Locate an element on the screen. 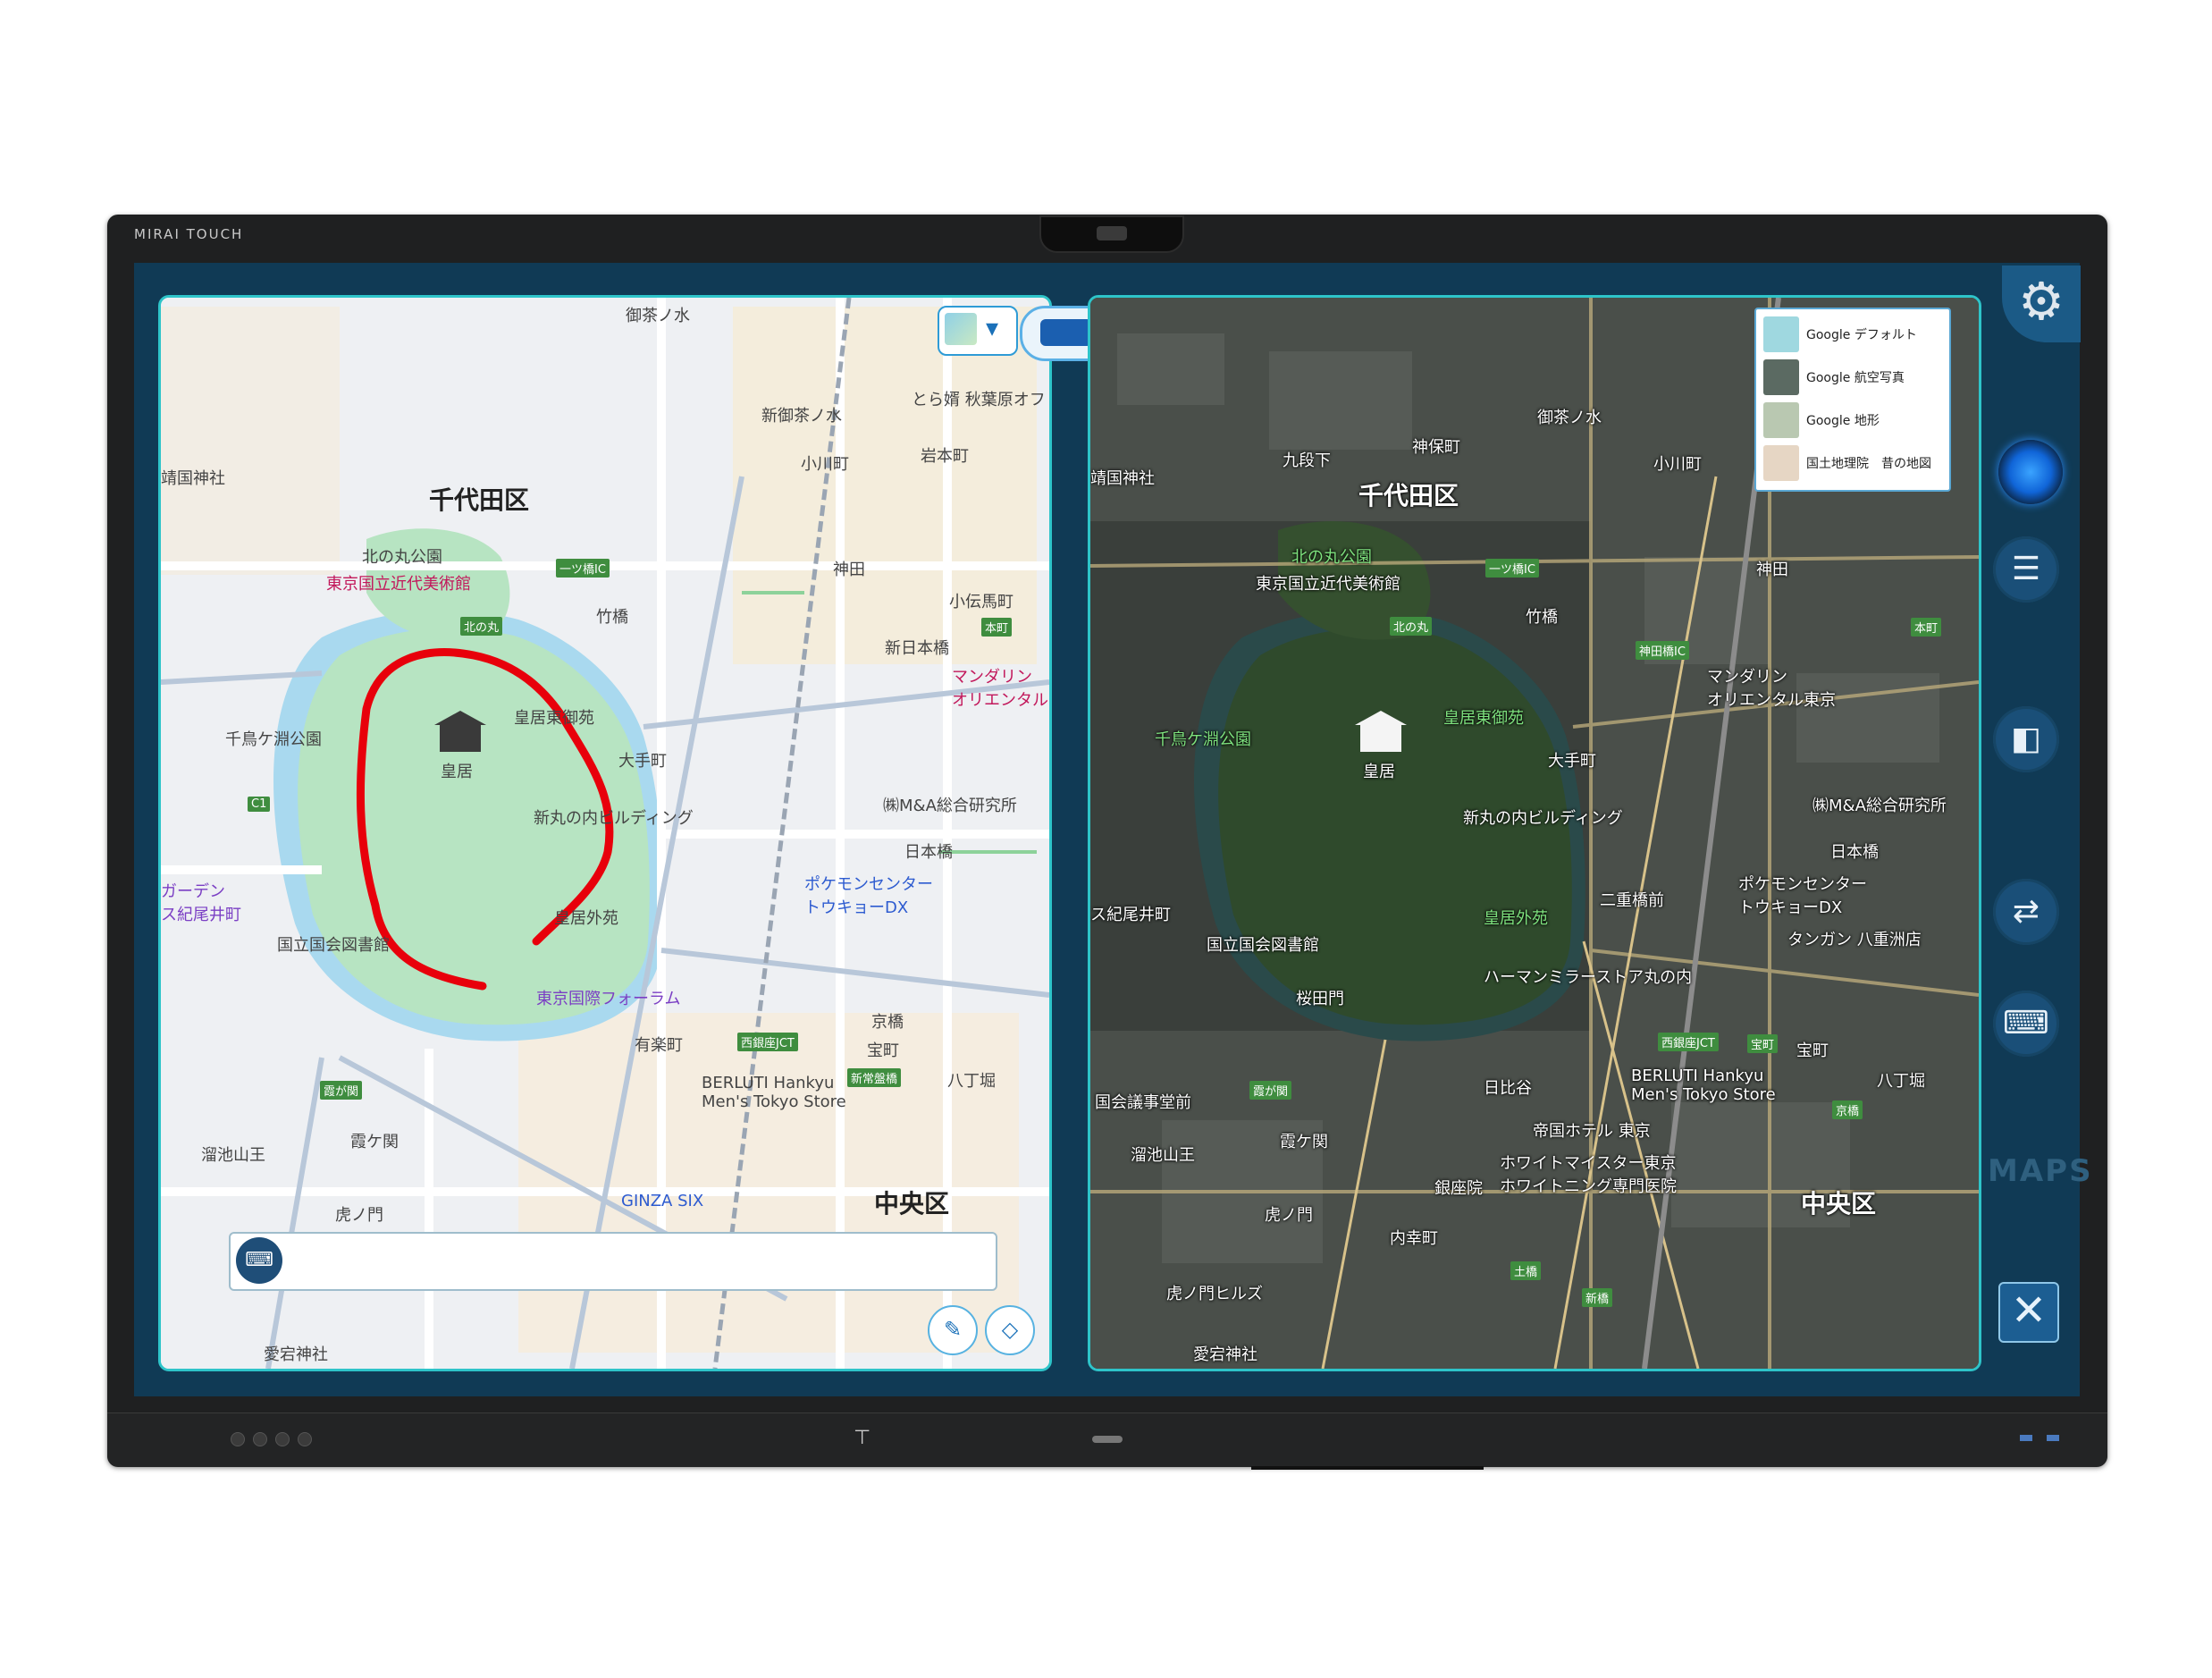  map-label-toranomon: 虎ノ門 is located at coordinates (359, 1215).